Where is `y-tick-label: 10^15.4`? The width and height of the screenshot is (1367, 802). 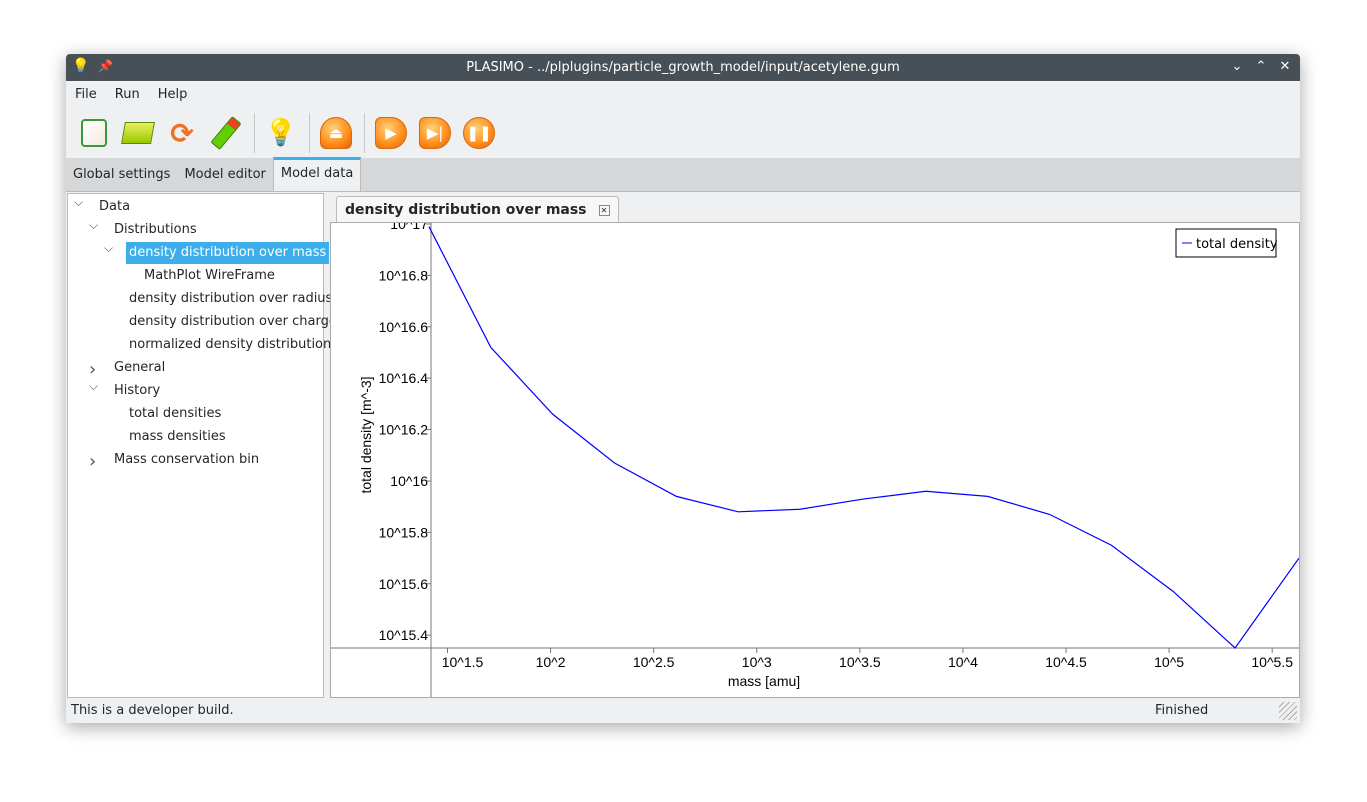
y-tick-label: 10^15.4 is located at coordinates (404, 635).